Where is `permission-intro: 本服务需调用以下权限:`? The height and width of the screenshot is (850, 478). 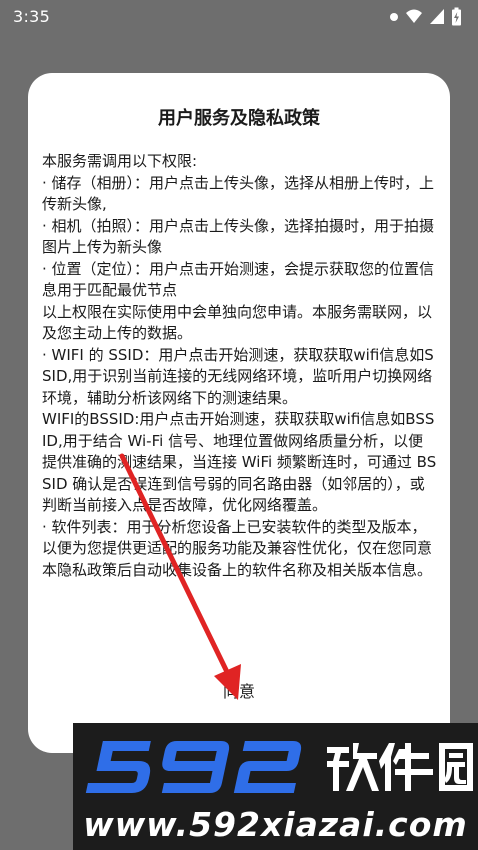
permission-intro: 本服务需调用以下权限: is located at coordinates (120, 161).